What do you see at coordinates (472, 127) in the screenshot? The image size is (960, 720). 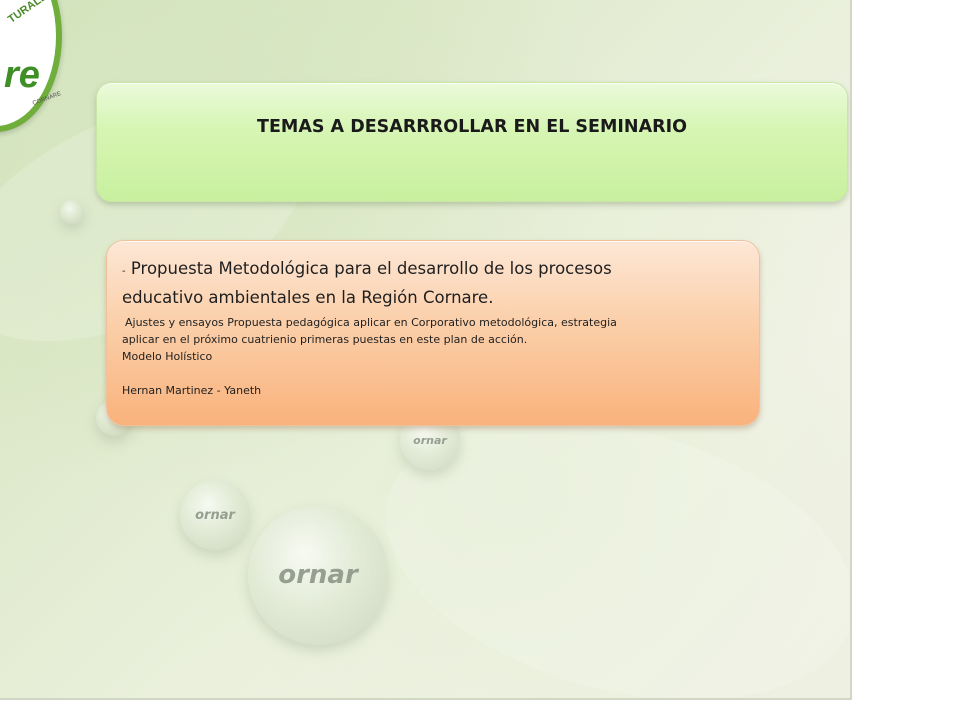 I see `slide-title: TEMAS A DESARRROLLAR EN EL SEMINARIO` at bounding box center [472, 127].